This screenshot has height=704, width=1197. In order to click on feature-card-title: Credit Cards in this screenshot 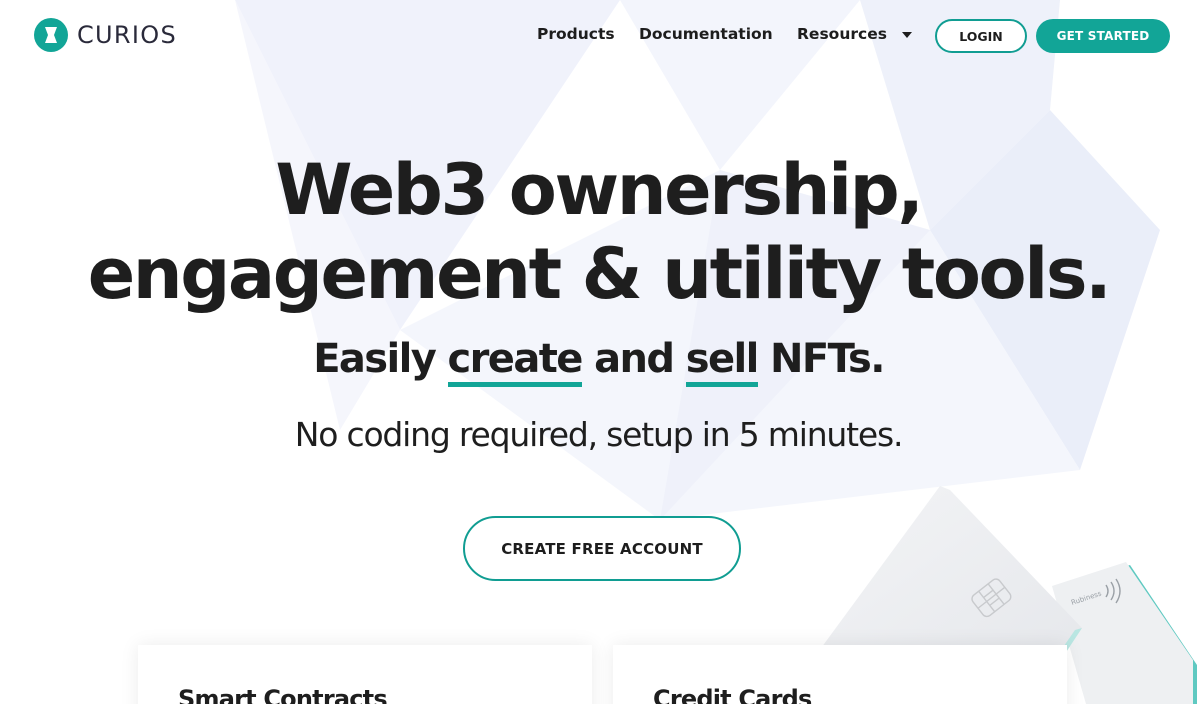, I will do `click(732, 694)`.